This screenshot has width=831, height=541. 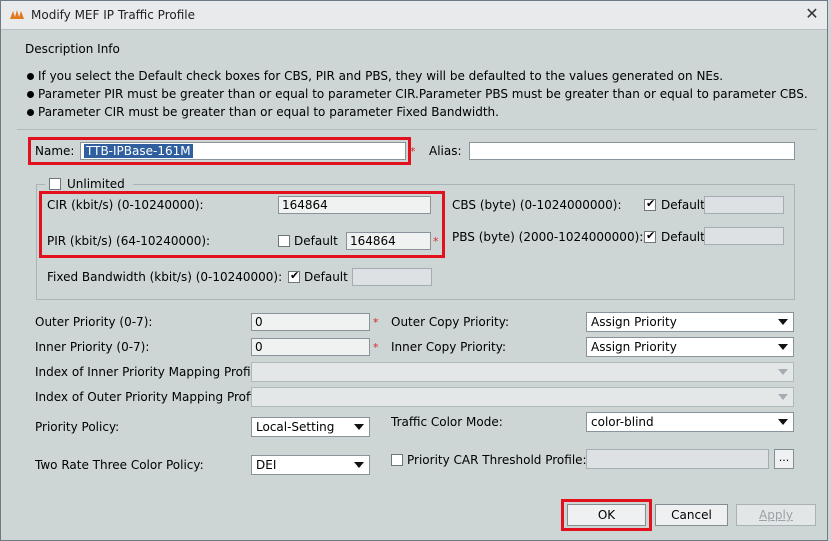 What do you see at coordinates (548, 237) in the screenshot?
I see `pbs-label: PBS (byte) (2000-1024000000):` at bounding box center [548, 237].